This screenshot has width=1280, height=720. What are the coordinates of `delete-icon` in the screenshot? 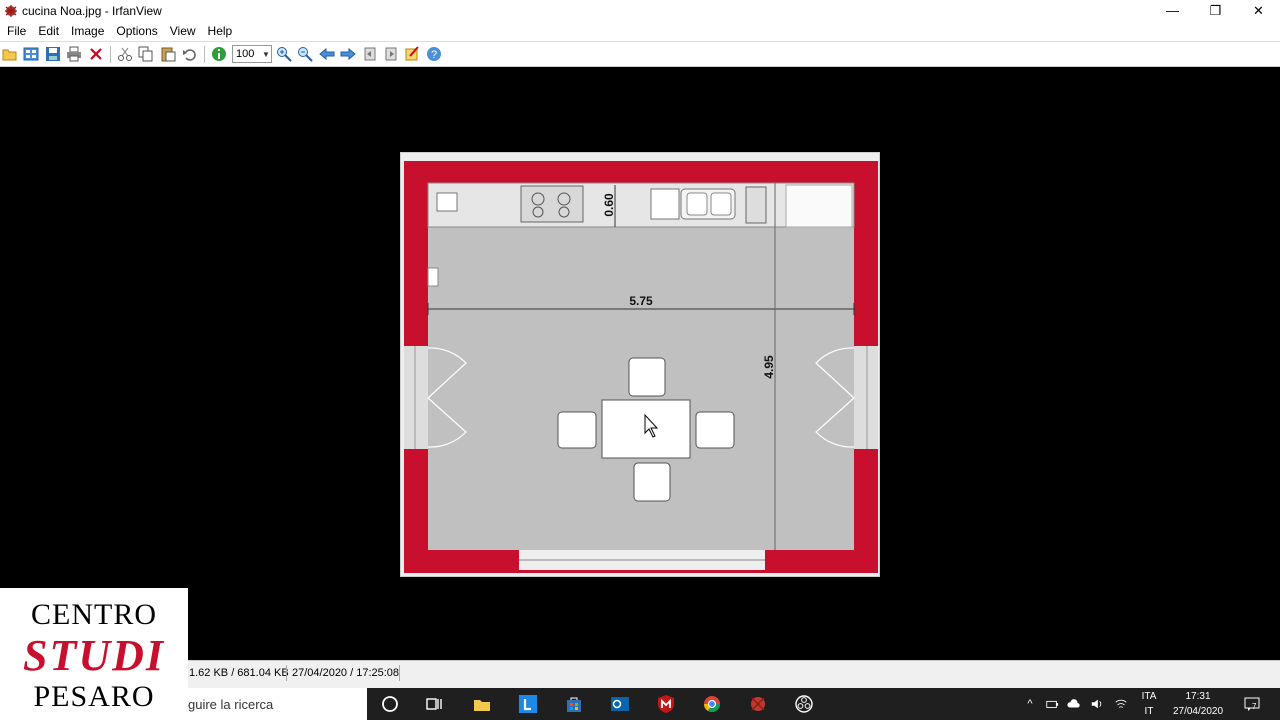 It's located at (96, 54).